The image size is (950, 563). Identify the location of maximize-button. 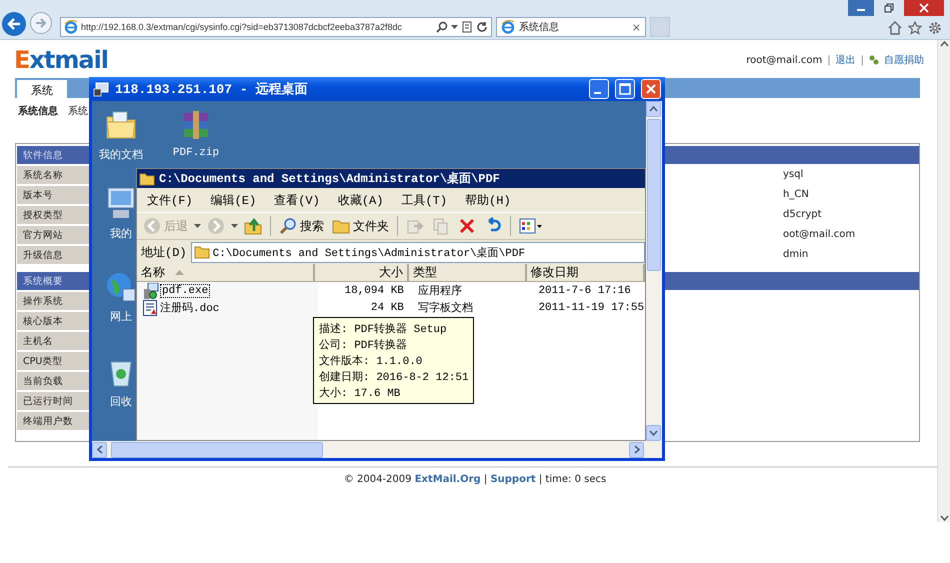
(625, 89).